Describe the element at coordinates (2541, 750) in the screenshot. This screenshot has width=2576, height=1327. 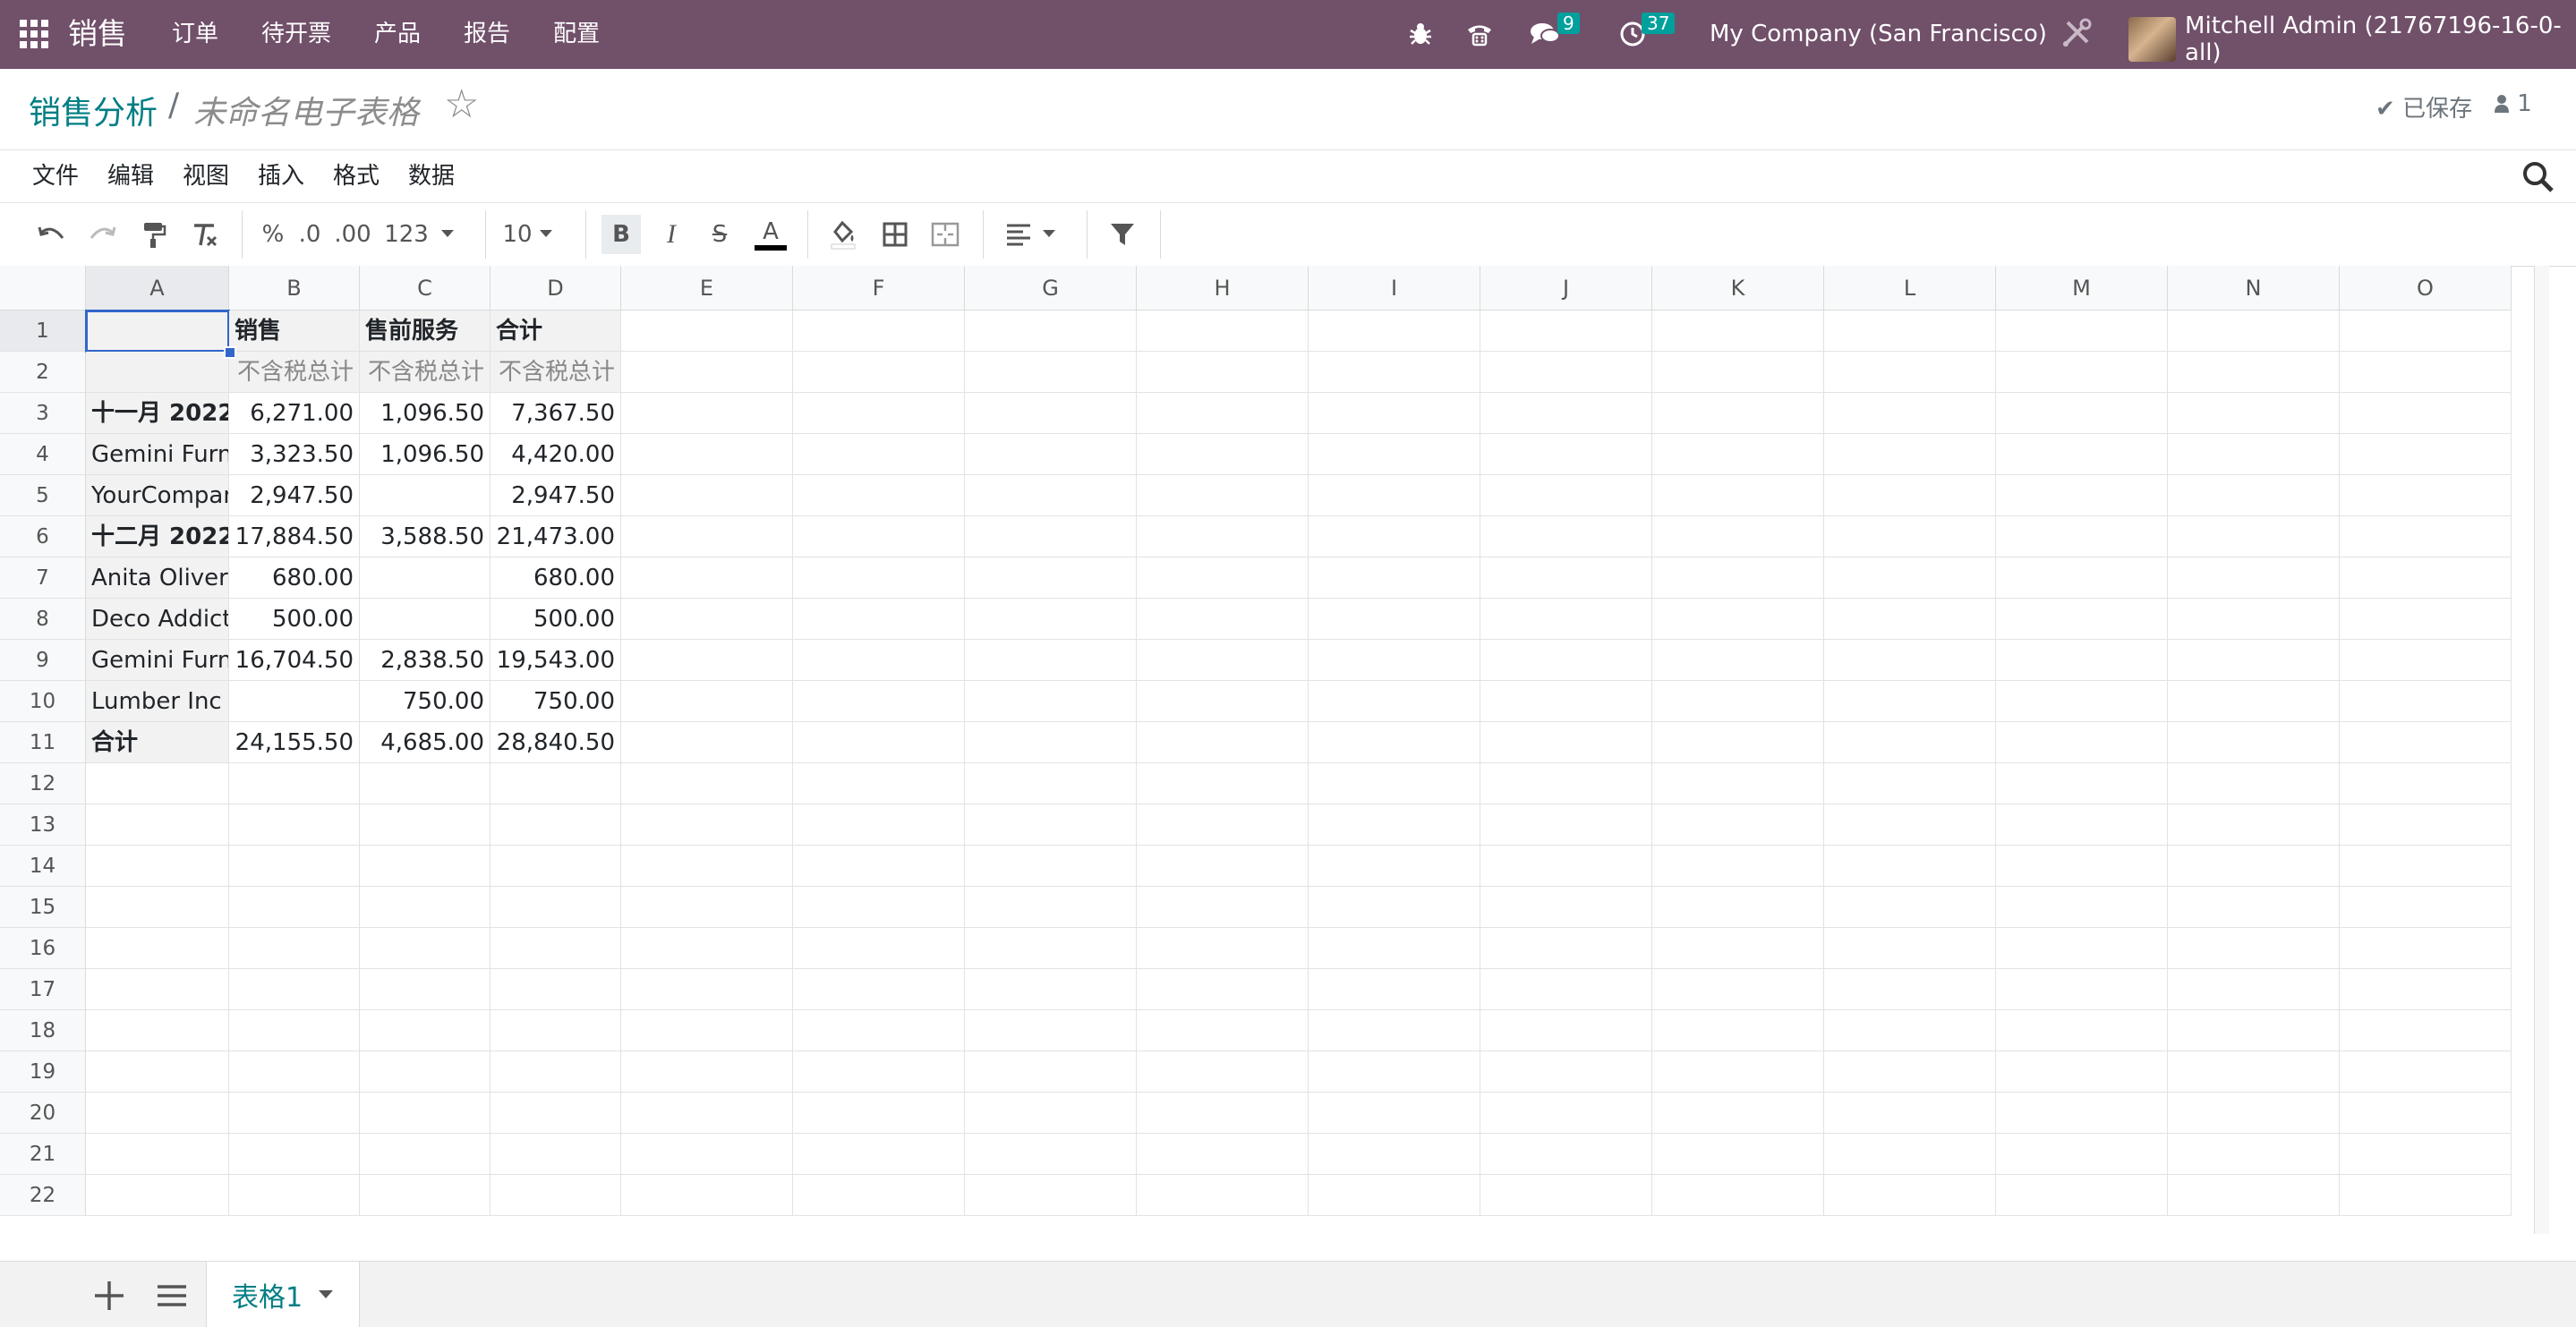
I see `vertical-scrollbar` at that location.